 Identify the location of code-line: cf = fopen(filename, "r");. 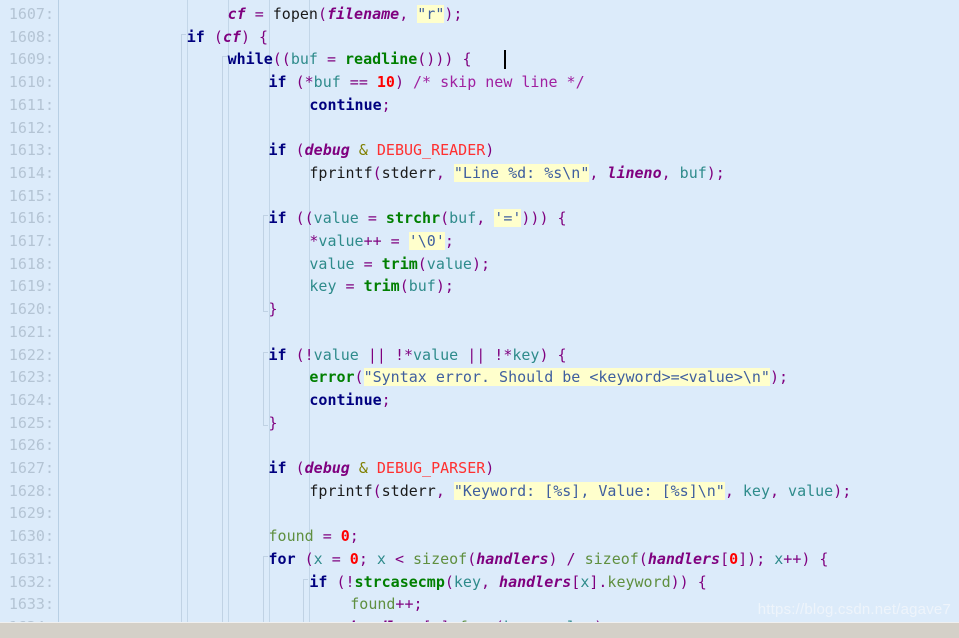
(345, 14).